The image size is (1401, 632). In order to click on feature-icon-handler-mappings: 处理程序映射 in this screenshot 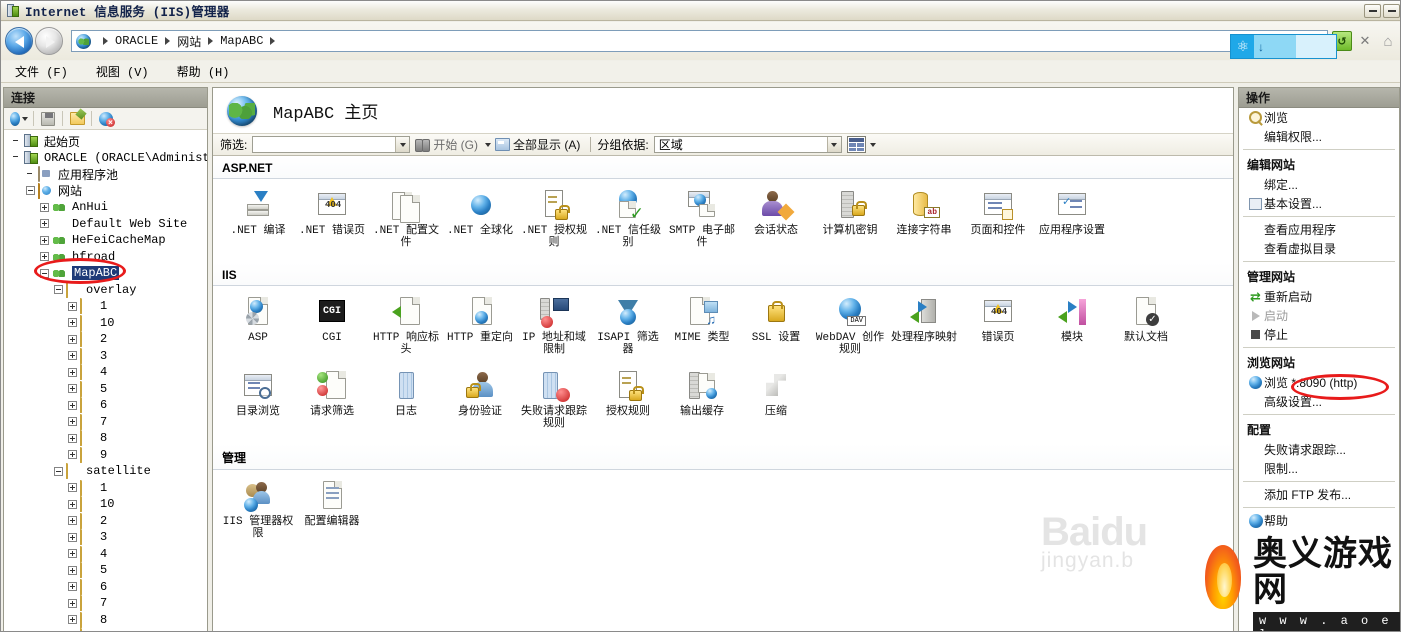, I will do `click(924, 323)`.